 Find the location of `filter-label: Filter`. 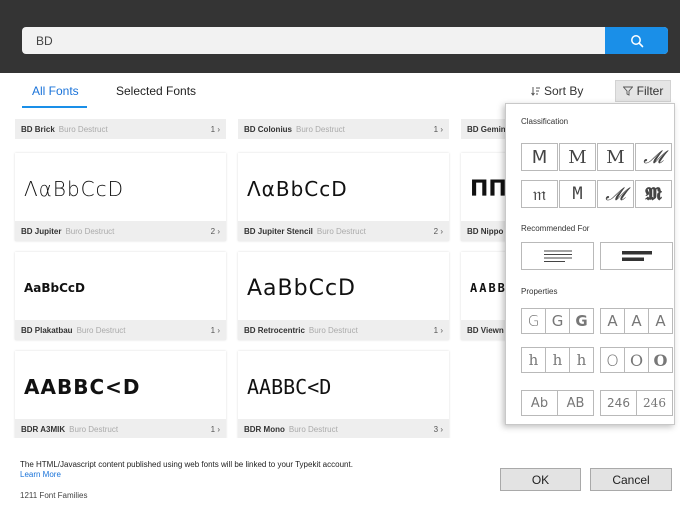

filter-label: Filter is located at coordinates (650, 91).